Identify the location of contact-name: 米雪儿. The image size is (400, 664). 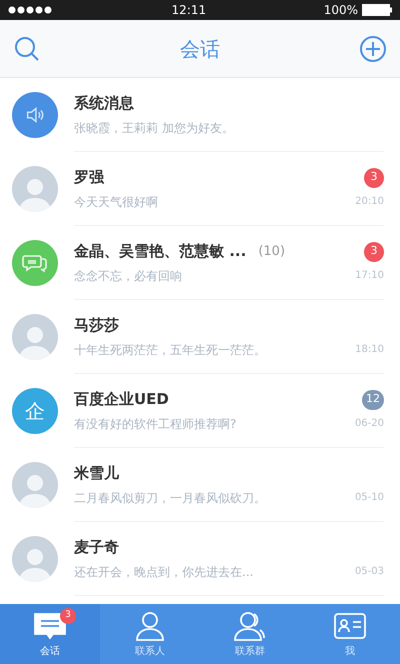
(96, 473).